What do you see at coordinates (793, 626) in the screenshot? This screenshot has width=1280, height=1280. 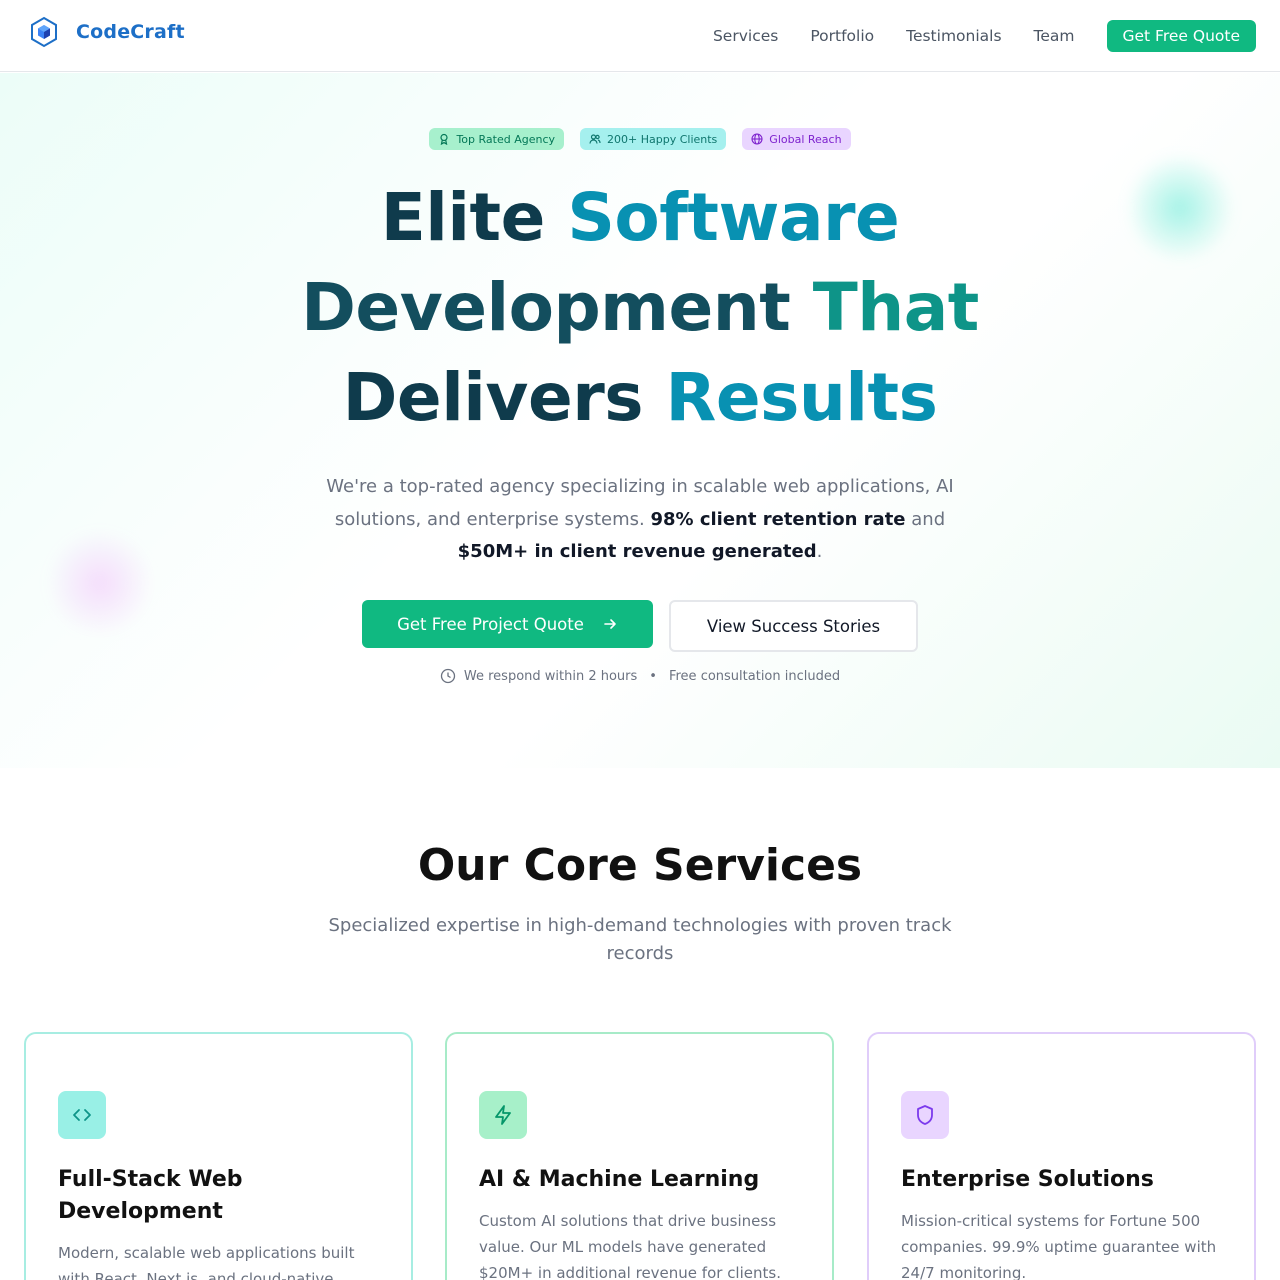 I see `view-success-stories-button: View Success Stories` at bounding box center [793, 626].